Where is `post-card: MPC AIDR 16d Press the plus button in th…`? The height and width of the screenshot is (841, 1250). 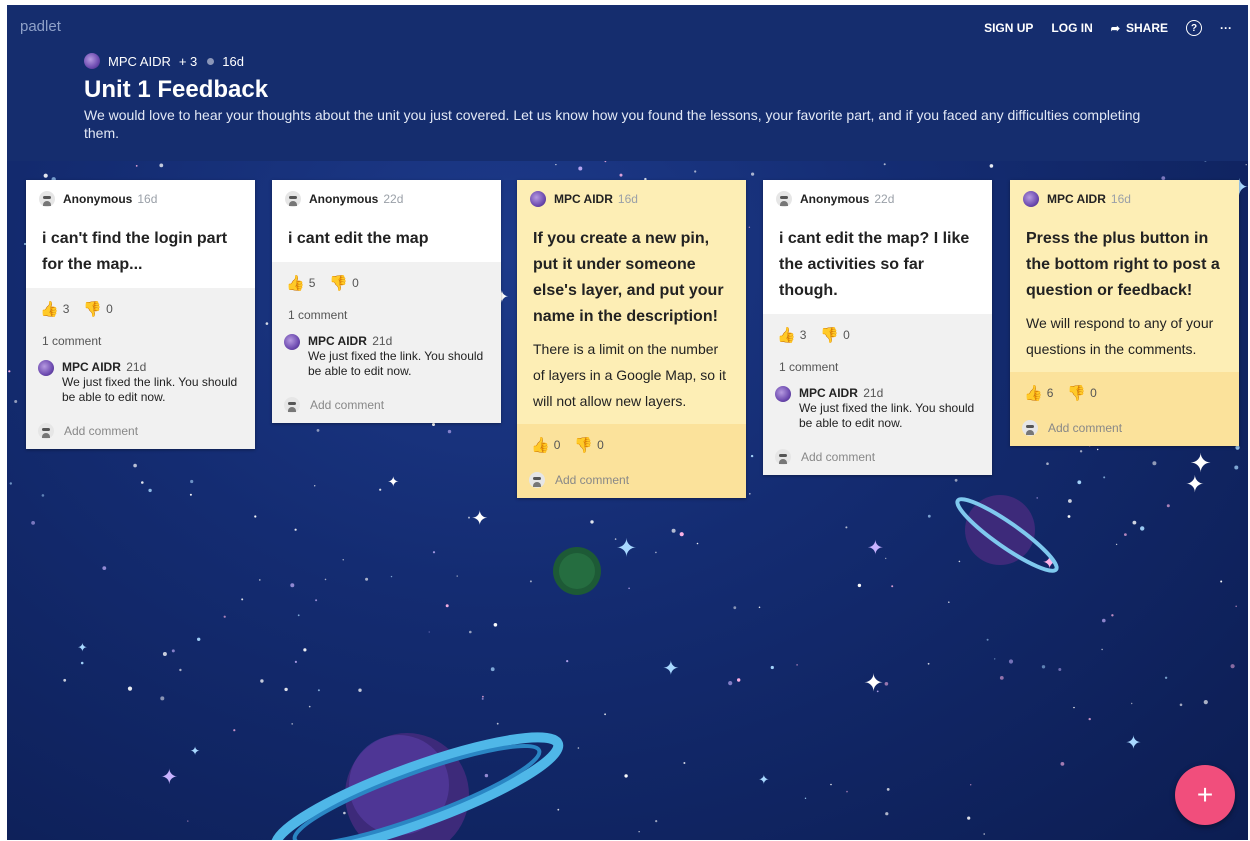 post-card: MPC AIDR 16d Press the plus button in th… is located at coordinates (1124, 313).